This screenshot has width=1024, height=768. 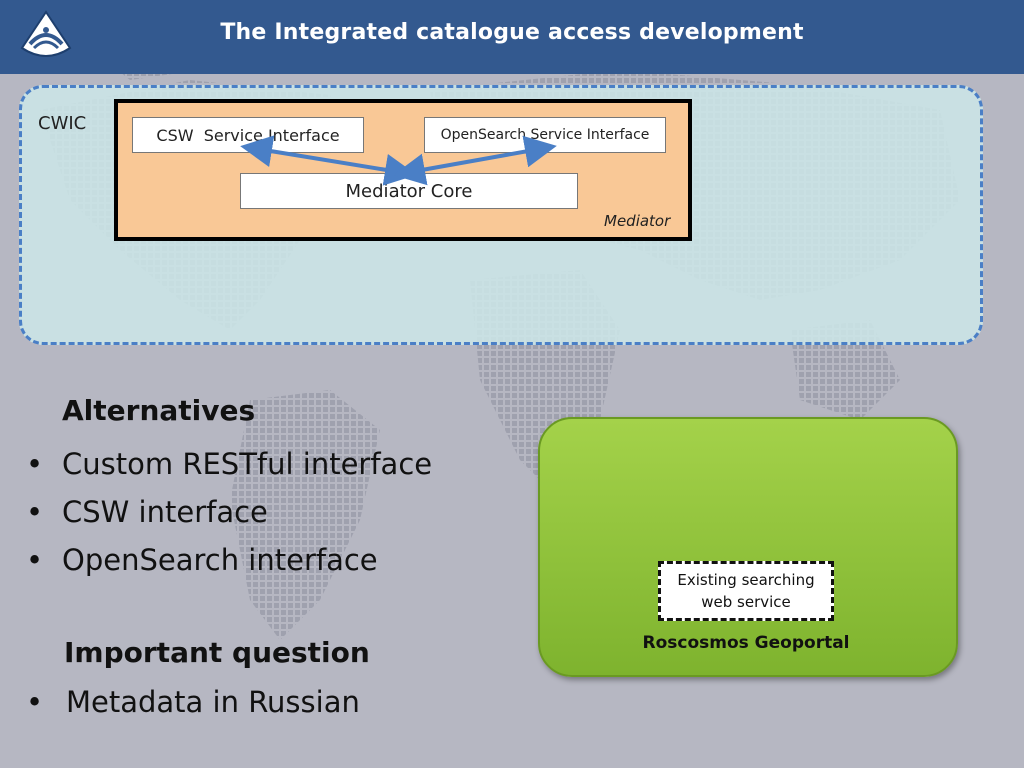 What do you see at coordinates (62, 123) in the screenshot?
I see `cwic-label: CWIC` at bounding box center [62, 123].